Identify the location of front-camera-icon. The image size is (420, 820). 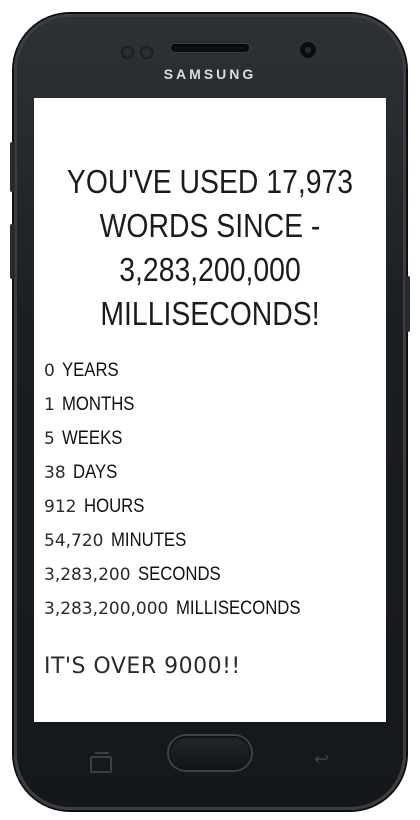
(308, 50).